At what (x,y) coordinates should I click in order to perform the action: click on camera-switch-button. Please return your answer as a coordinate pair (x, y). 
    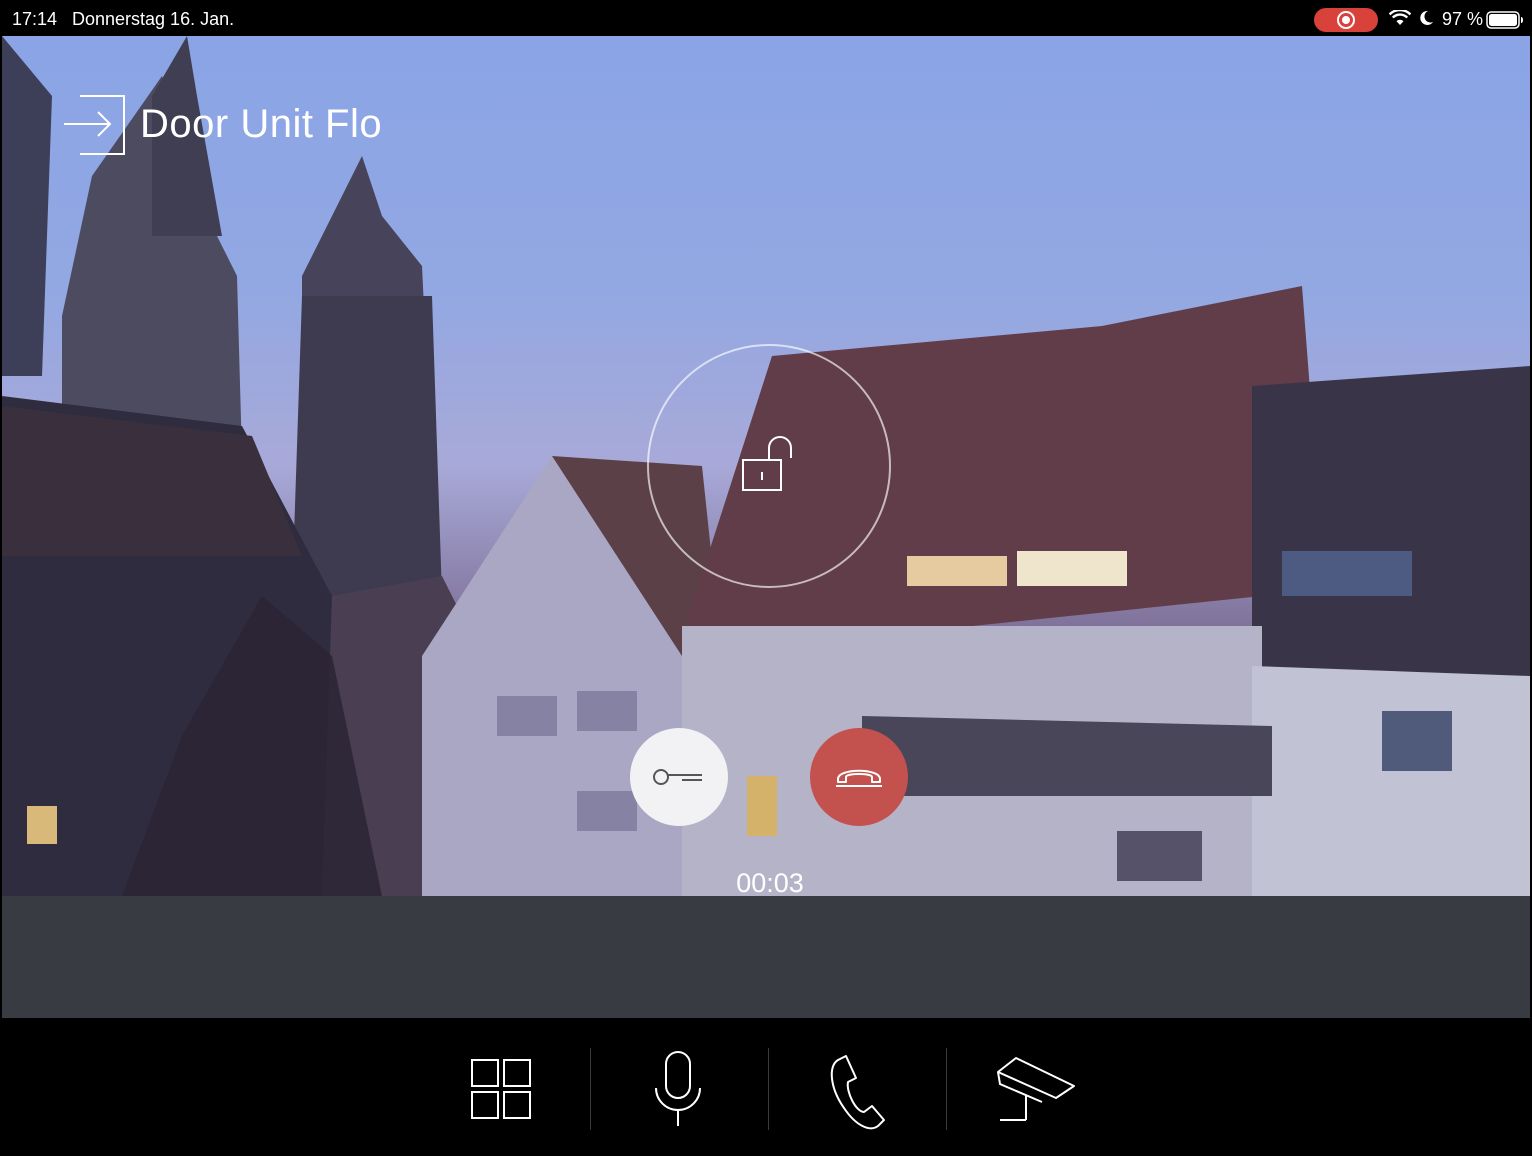
    Looking at the image, I should click on (1036, 1087).